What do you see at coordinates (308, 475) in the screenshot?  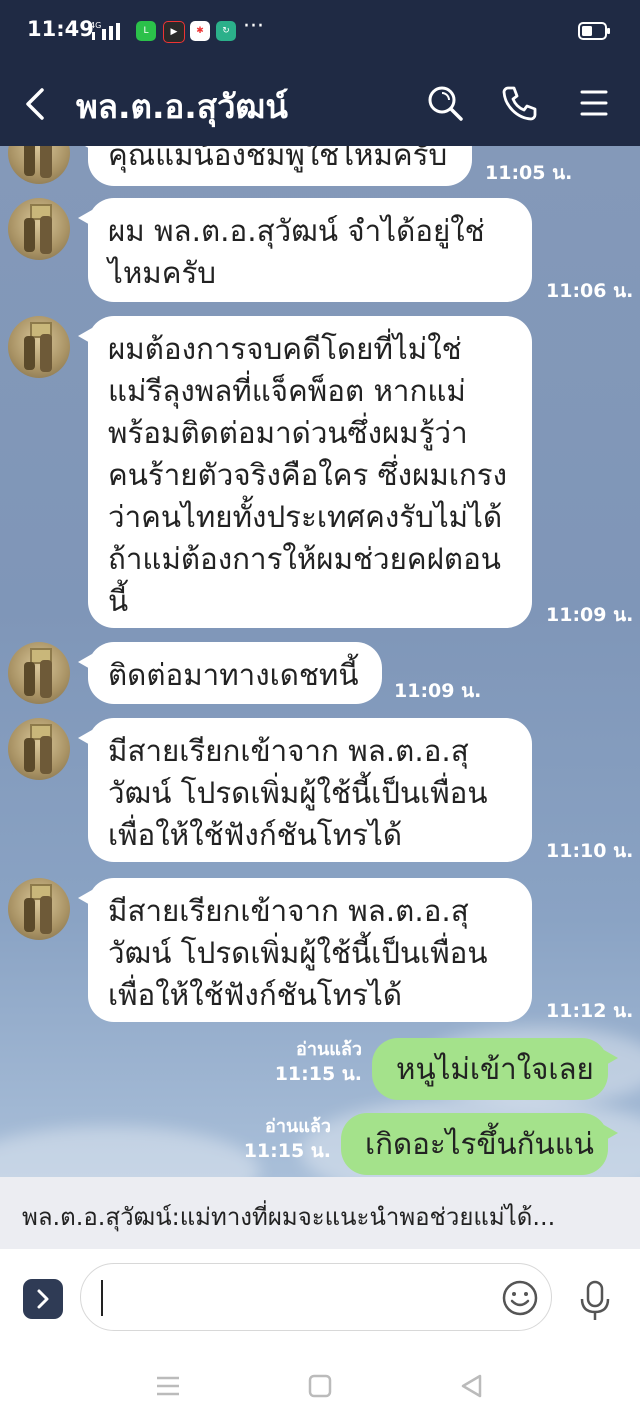 I see `message-line: คนร้ายตัวจริงคือใคร ซึ่งผมเกรง` at bounding box center [308, 475].